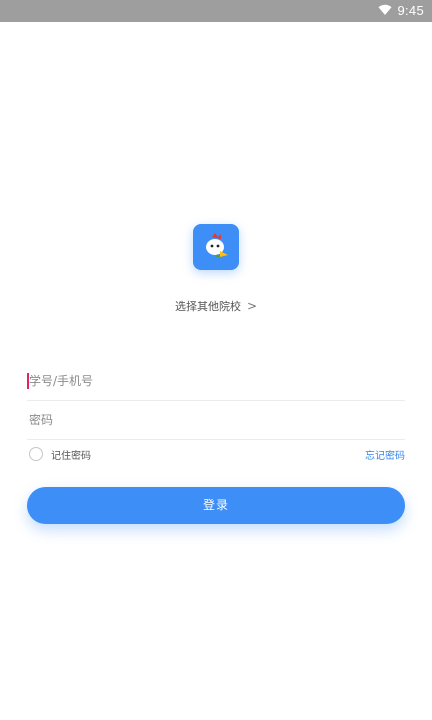 The image size is (432, 720). What do you see at coordinates (216, 505) in the screenshot?
I see `login-button: 登录` at bounding box center [216, 505].